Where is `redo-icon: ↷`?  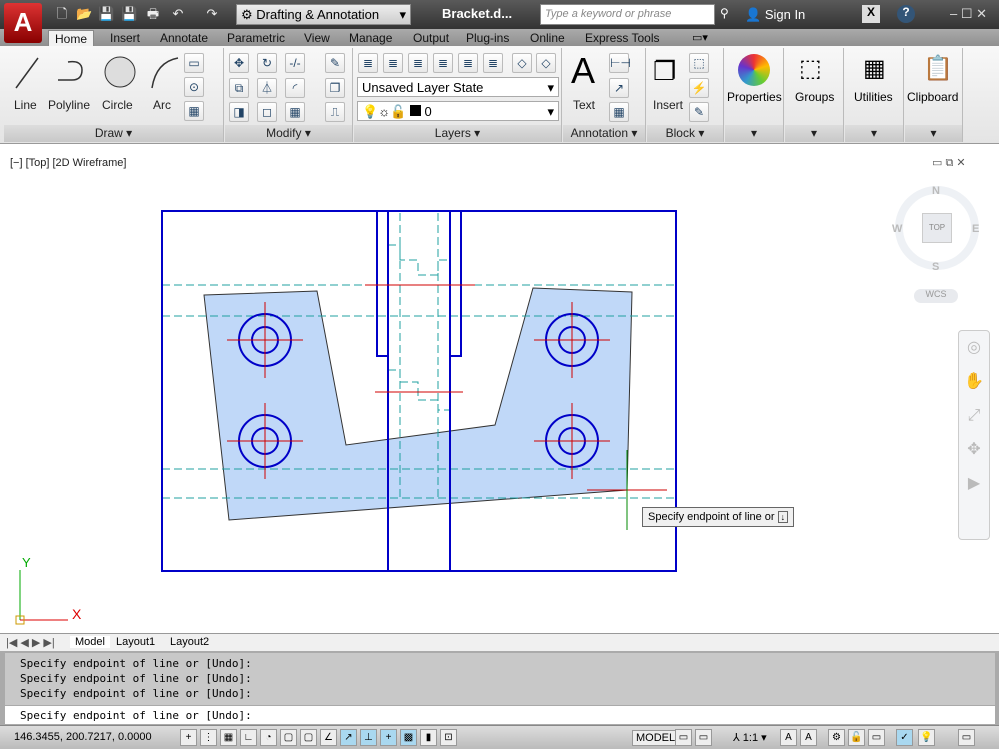
redo-icon: ↷ is located at coordinates (212, 14).